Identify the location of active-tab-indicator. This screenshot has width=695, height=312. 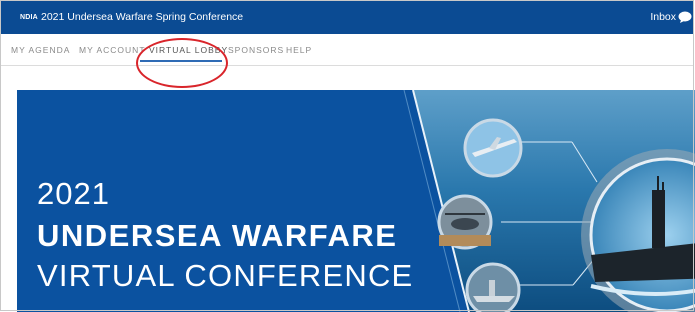
(181, 61).